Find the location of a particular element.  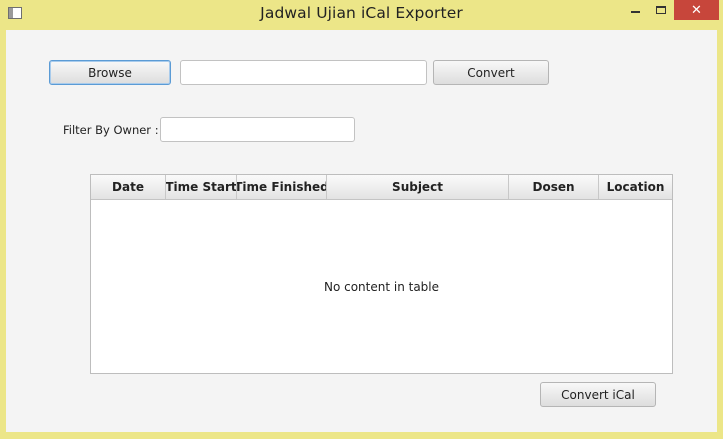

convert-ical-button: Convert iCal is located at coordinates (598, 394).